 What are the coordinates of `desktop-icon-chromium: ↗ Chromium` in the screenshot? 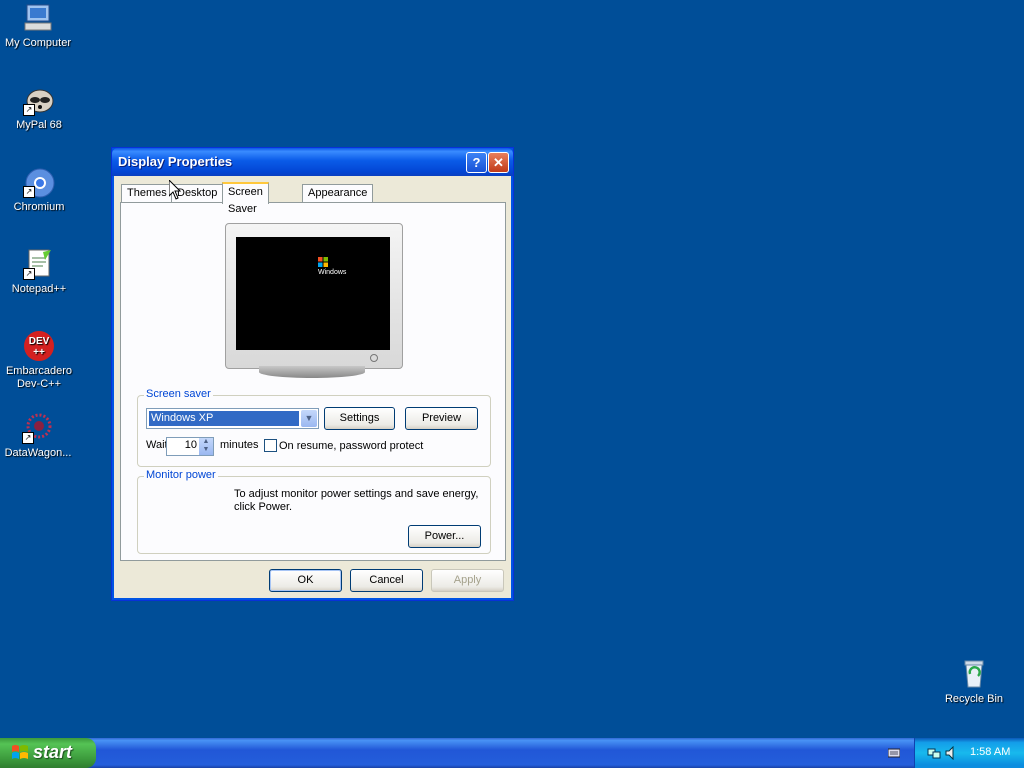 It's located at (39, 190).